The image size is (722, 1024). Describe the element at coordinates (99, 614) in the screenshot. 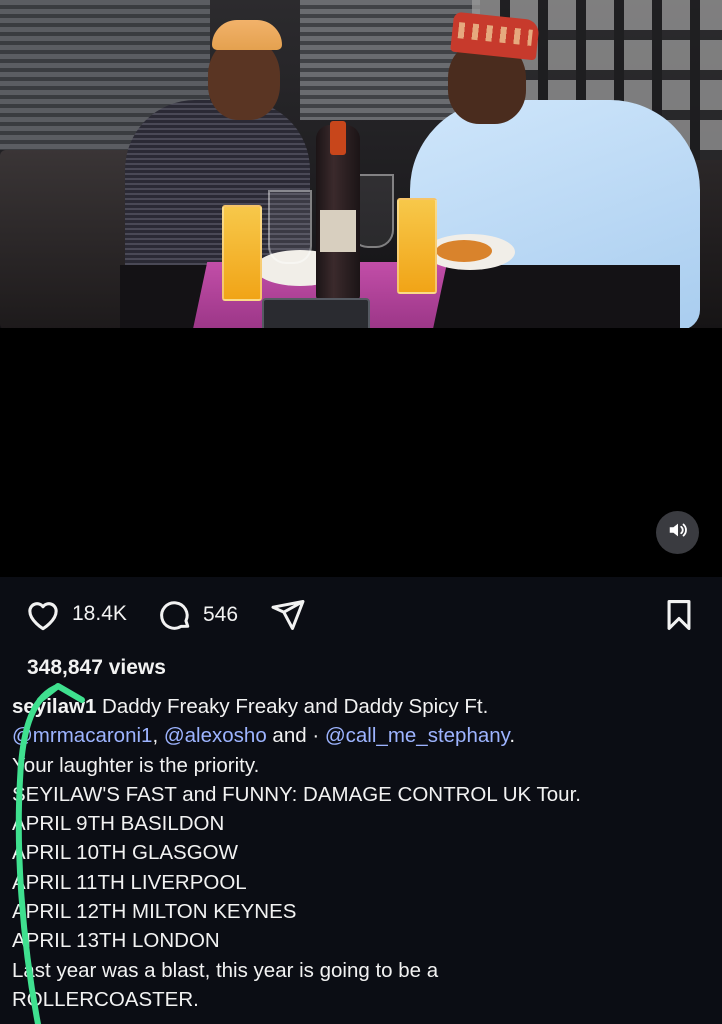

I see `like-count: 18.4K` at that location.